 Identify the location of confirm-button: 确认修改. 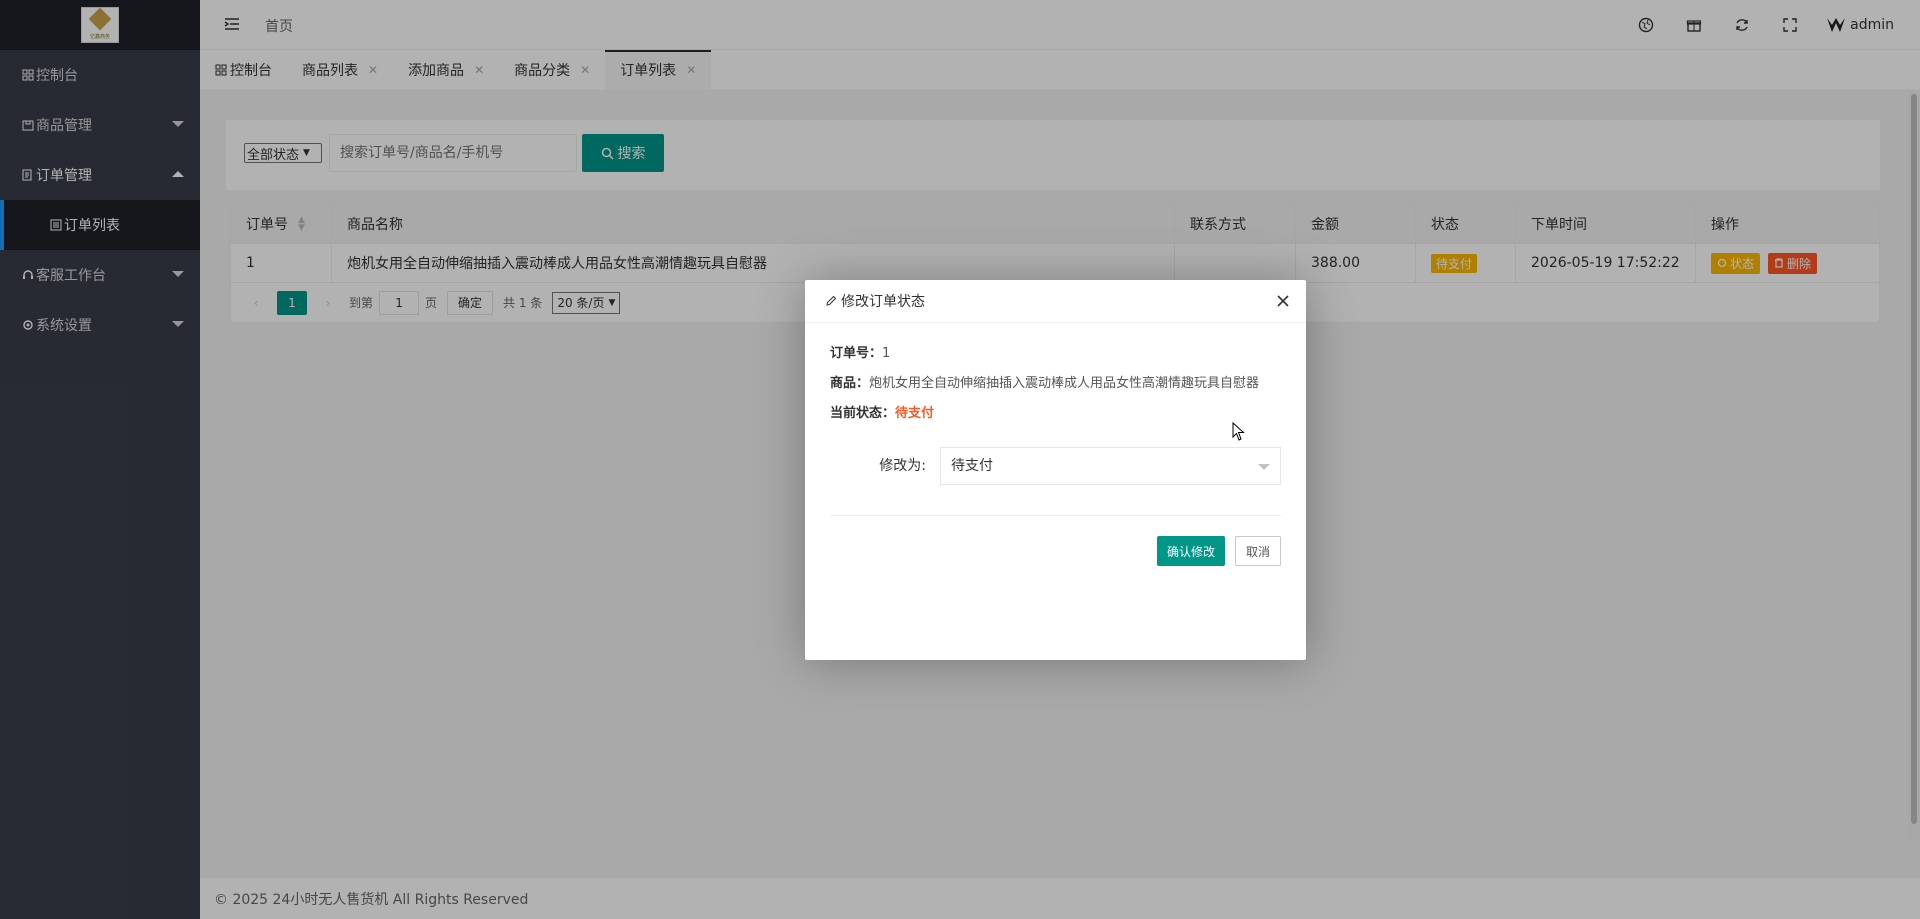
(1190, 551).